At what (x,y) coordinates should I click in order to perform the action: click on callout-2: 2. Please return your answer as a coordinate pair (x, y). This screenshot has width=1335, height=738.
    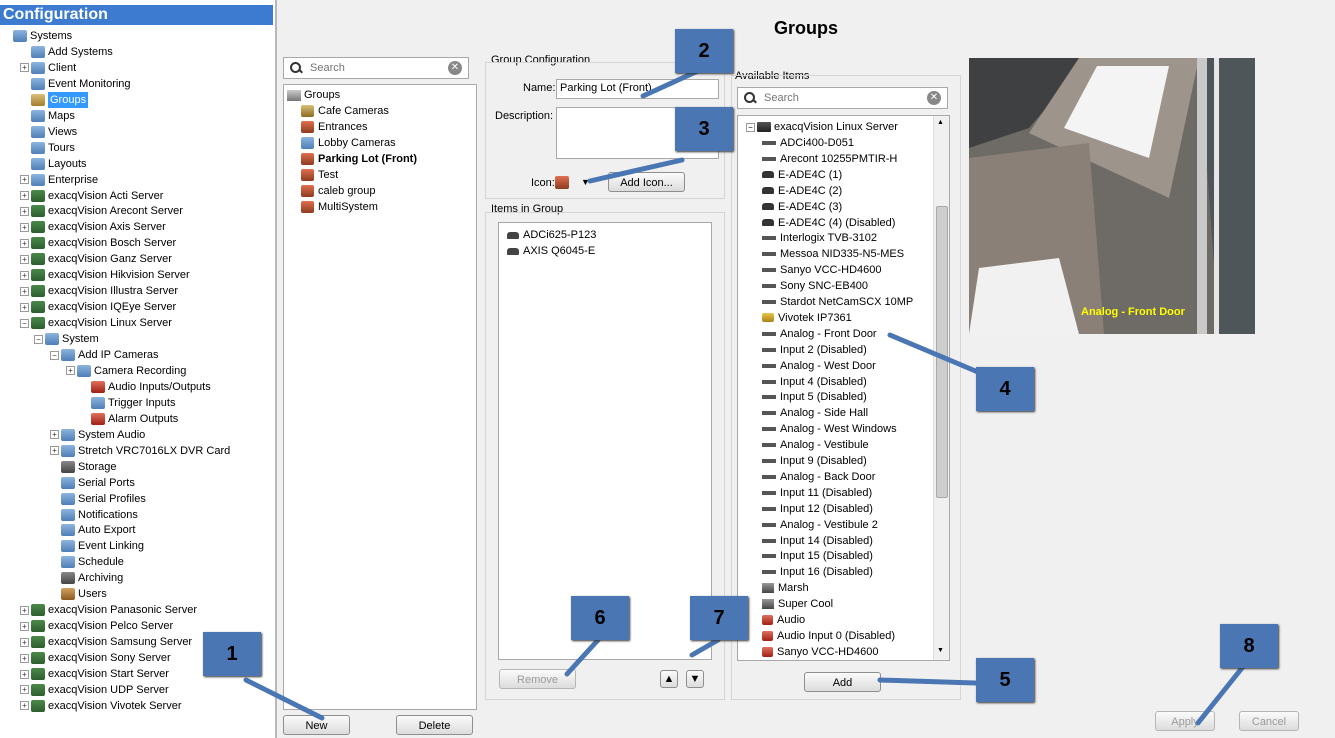
    Looking at the image, I should click on (704, 51).